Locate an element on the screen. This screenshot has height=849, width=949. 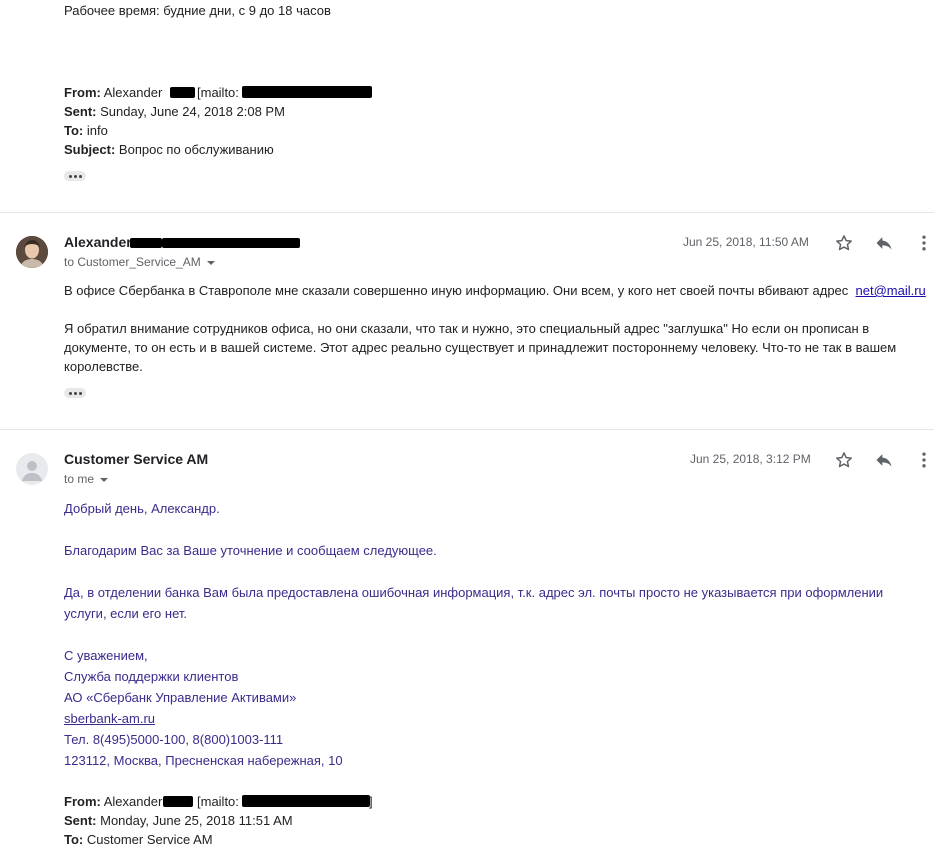
person-photo-icon is located at coordinates (32, 252).